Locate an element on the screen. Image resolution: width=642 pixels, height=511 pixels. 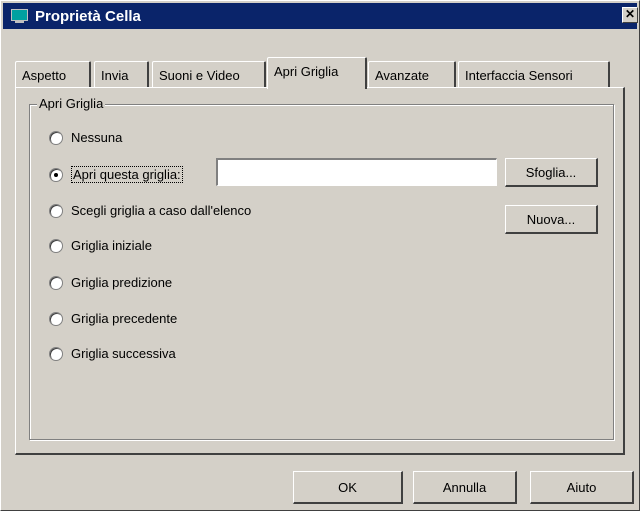
tab-aspetto: Aspetto is located at coordinates (53, 74).